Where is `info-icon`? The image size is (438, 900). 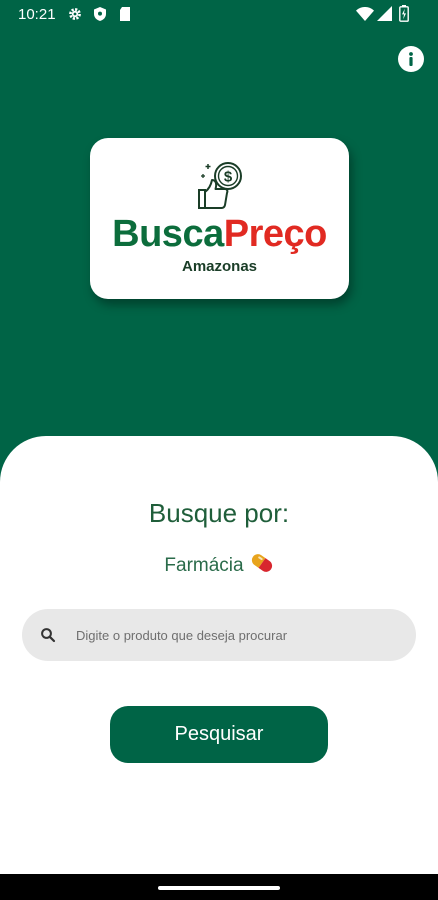
info-icon is located at coordinates (411, 59).